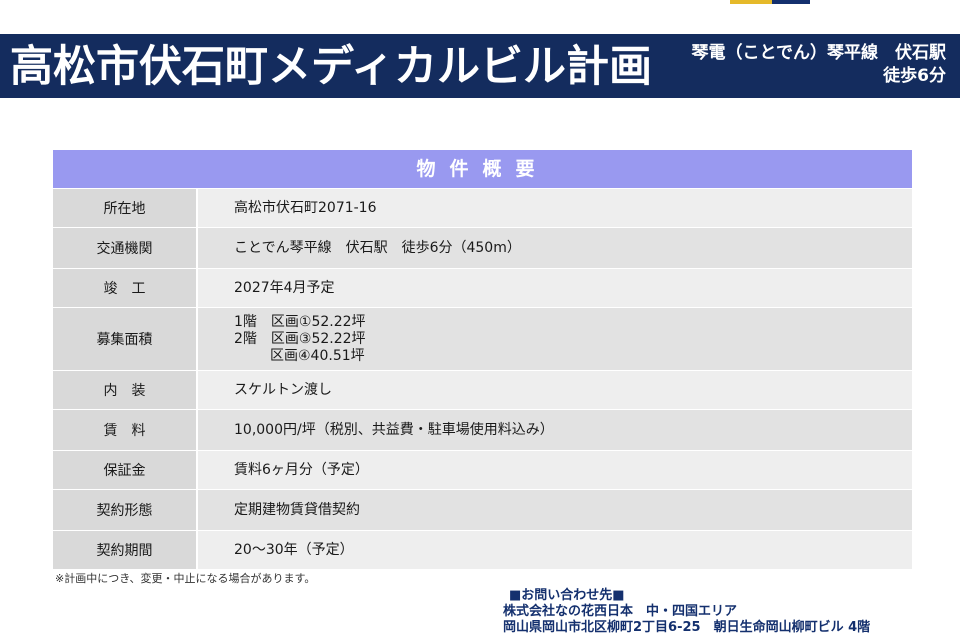 Image resolution: width=960 pixels, height=640 pixels. I want to click on row-label: 竣 工, so click(125, 288).